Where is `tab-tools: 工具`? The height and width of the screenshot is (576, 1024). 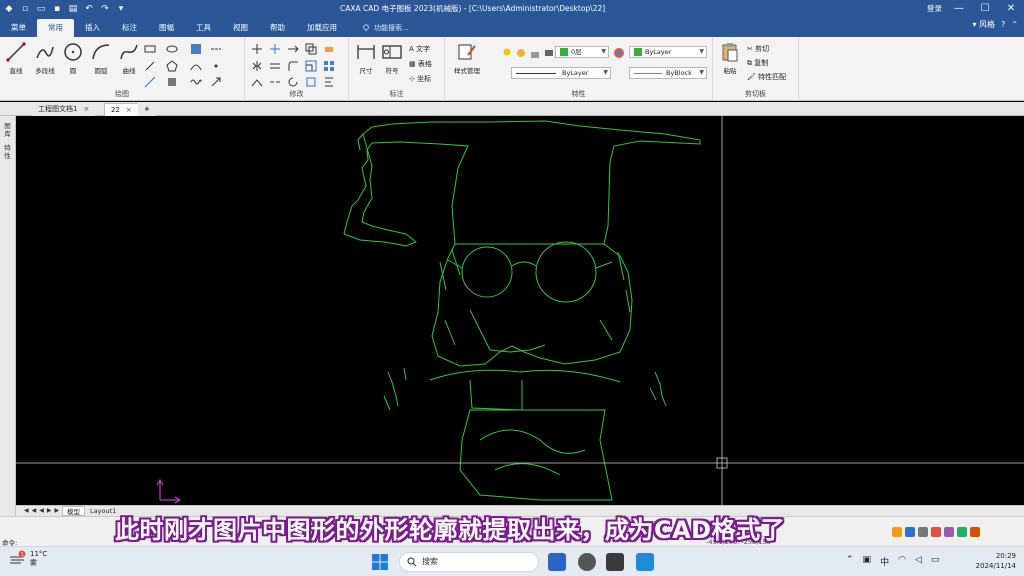 tab-tools: 工具 is located at coordinates (203, 28).